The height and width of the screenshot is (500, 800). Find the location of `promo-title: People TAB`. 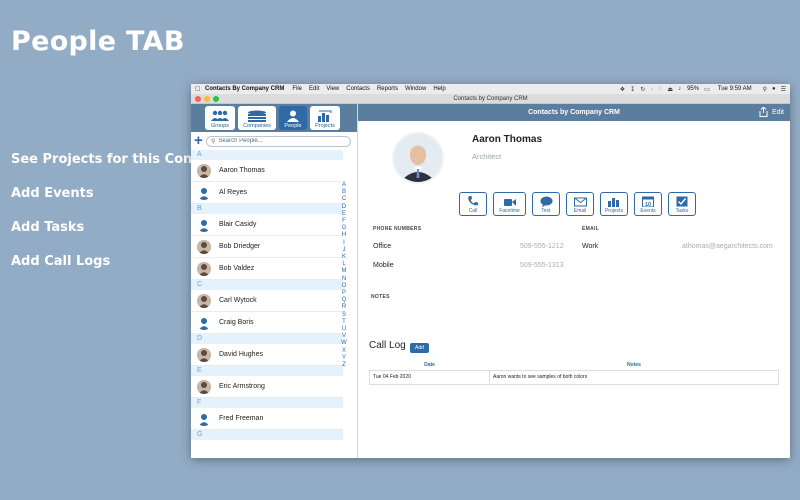

promo-title: People TAB is located at coordinates (98, 41).